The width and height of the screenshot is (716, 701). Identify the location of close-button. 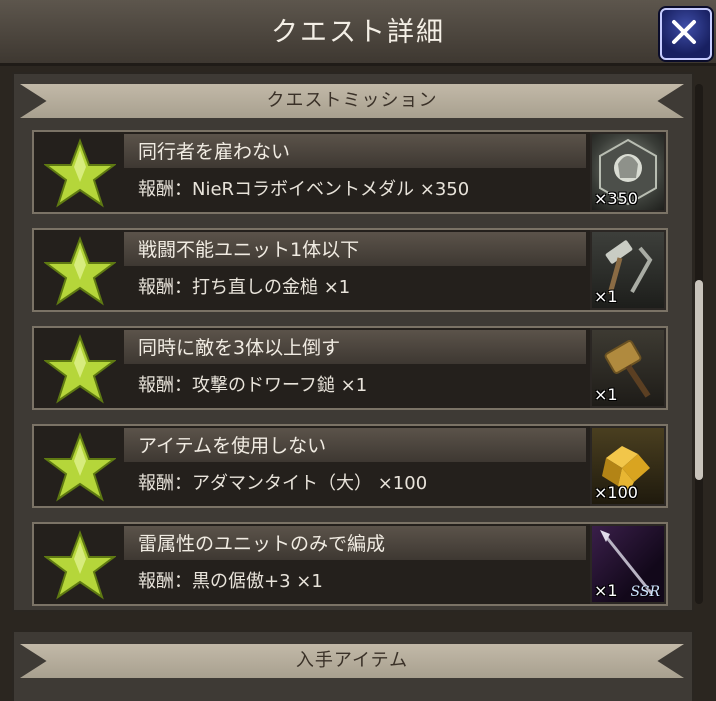
(686, 34).